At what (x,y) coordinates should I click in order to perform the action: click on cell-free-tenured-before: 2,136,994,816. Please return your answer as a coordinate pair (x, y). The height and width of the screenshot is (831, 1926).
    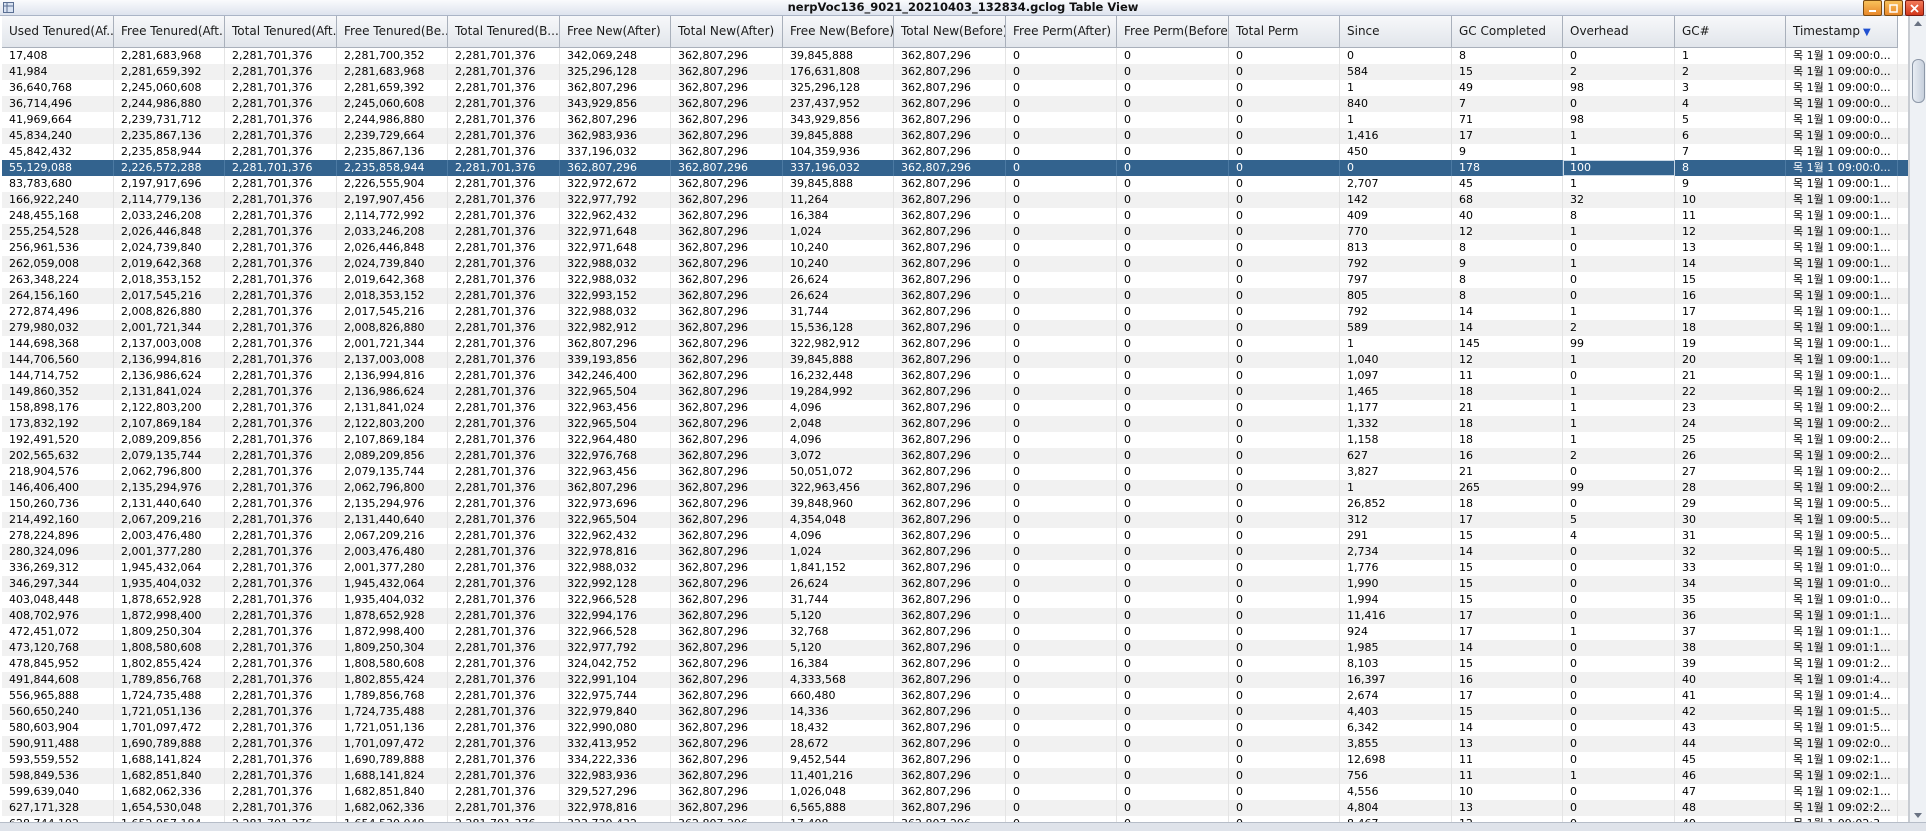
    Looking at the image, I should click on (392, 376).